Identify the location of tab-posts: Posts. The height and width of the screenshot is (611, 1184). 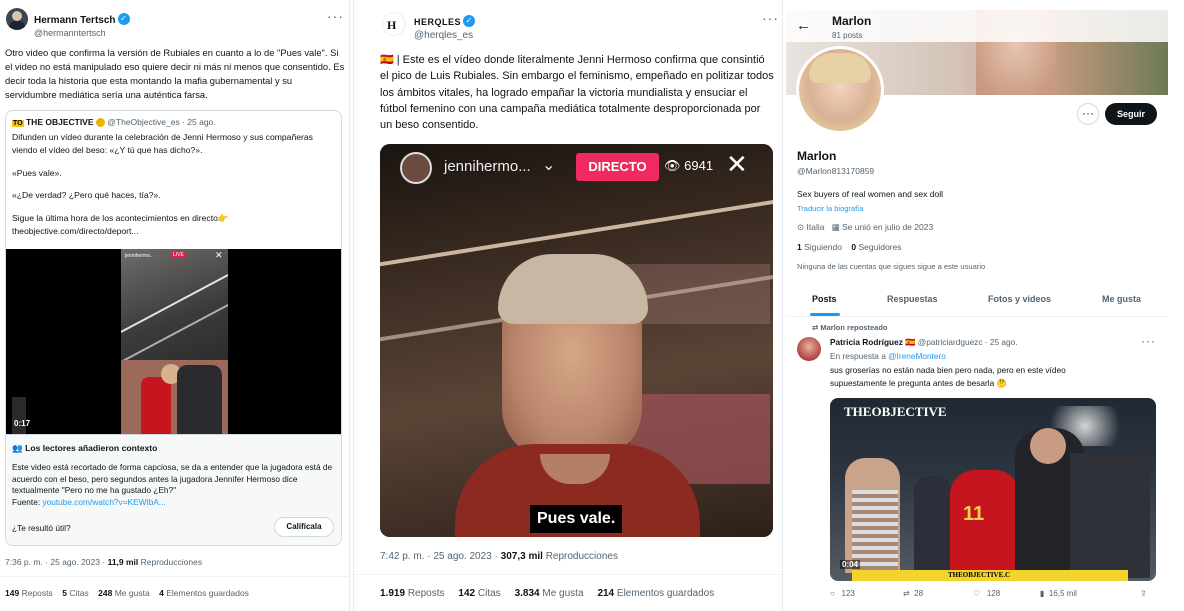
(824, 299).